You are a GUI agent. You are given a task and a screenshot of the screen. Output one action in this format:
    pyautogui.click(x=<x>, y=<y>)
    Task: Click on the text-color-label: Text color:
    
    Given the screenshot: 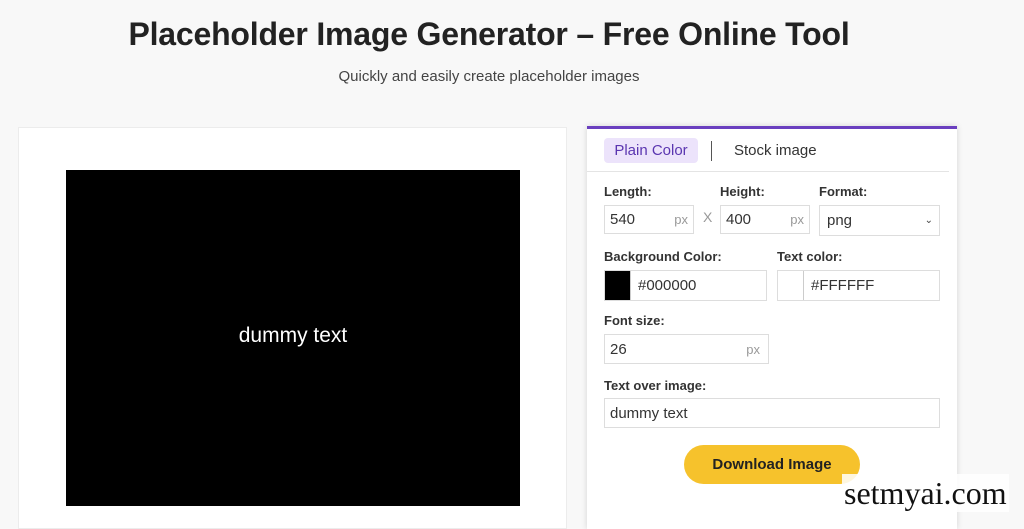 What is the action you would take?
    pyautogui.click(x=810, y=256)
    